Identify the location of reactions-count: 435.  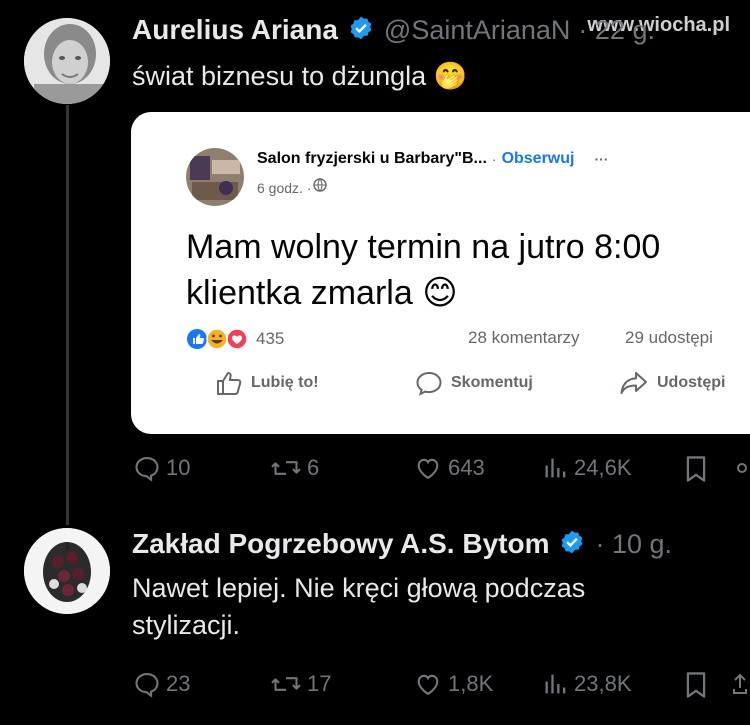
(270, 339).